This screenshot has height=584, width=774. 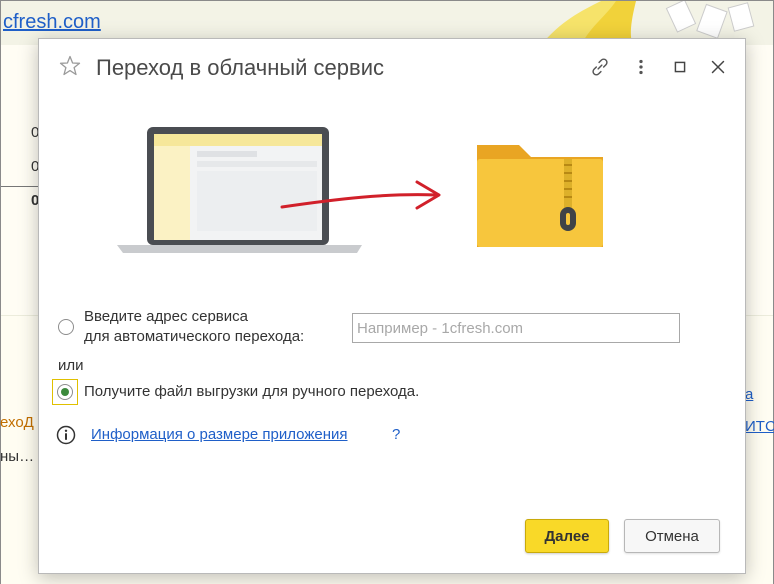 I want to click on close-icon, so click(x=718, y=67).